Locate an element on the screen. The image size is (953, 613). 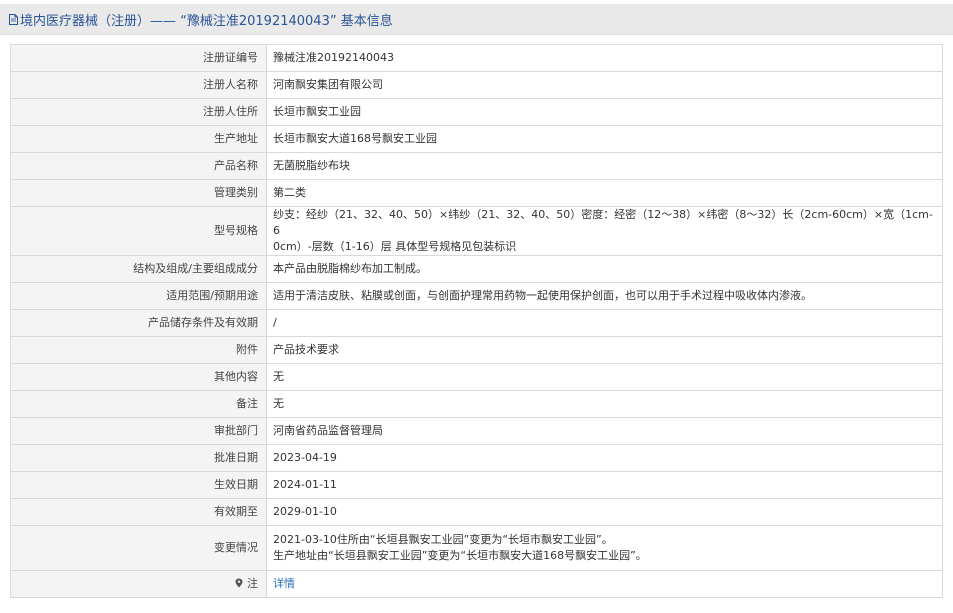
row-label: 注 is located at coordinates (138, 584).